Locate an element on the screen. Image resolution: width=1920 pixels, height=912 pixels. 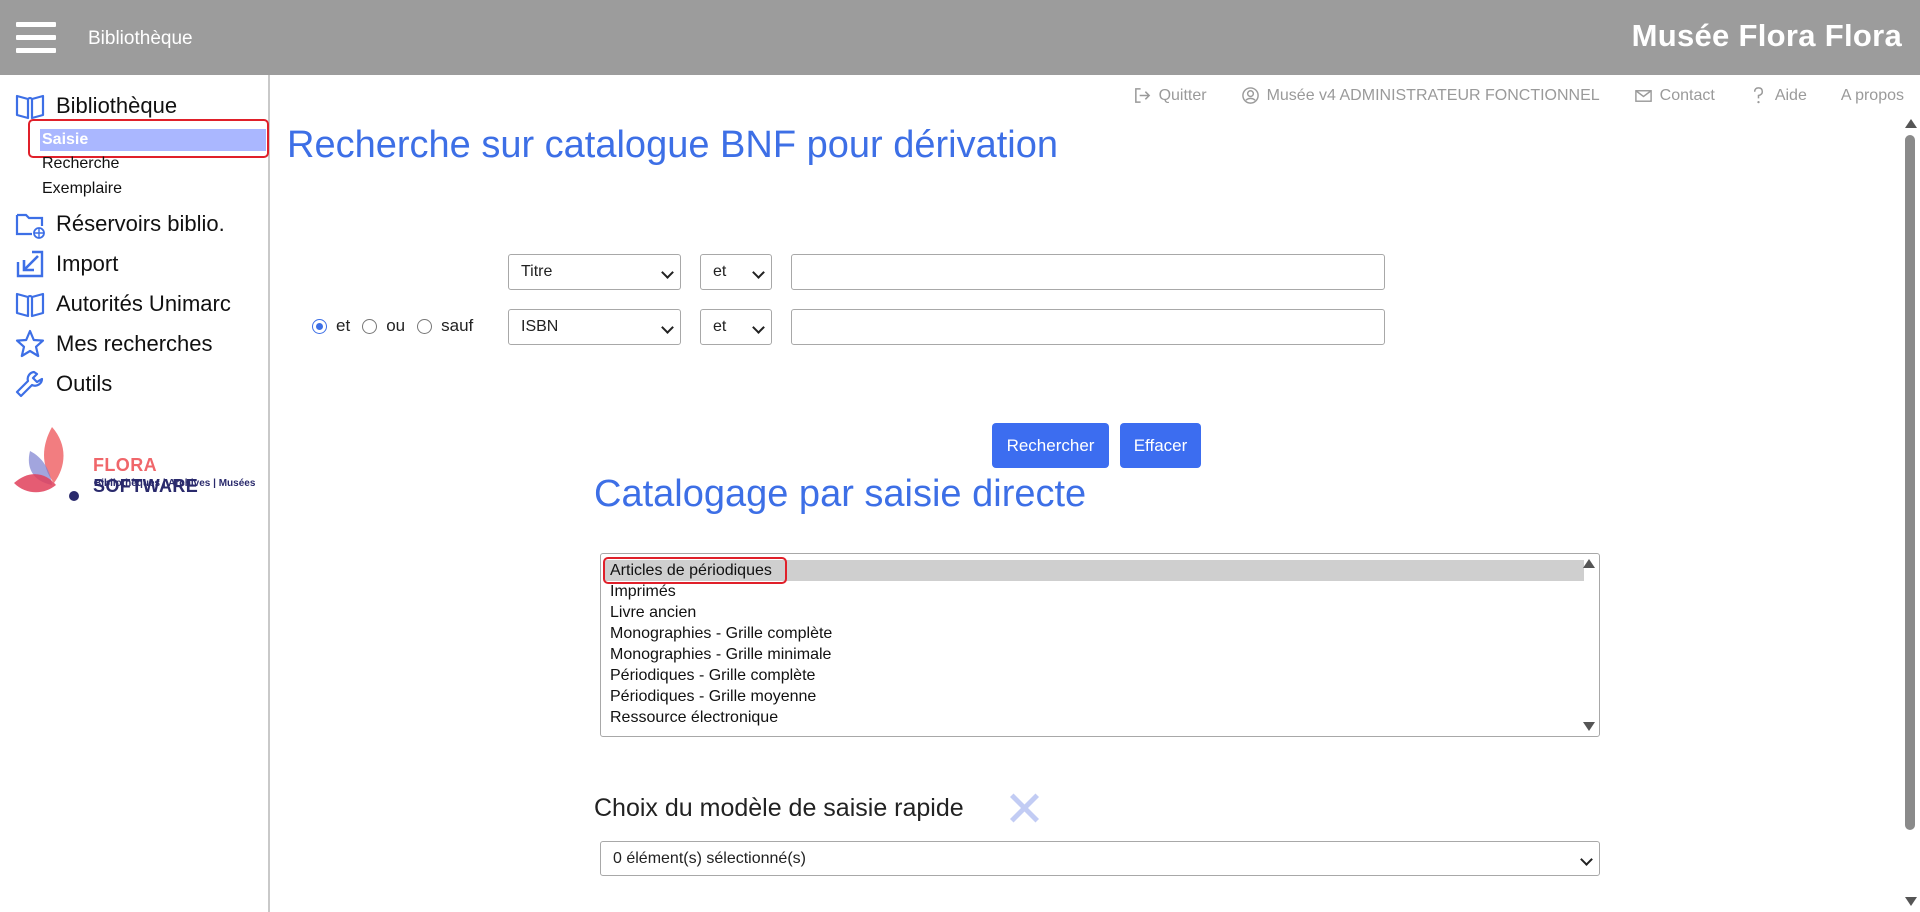
select-value: Titre is located at coordinates (537, 271).